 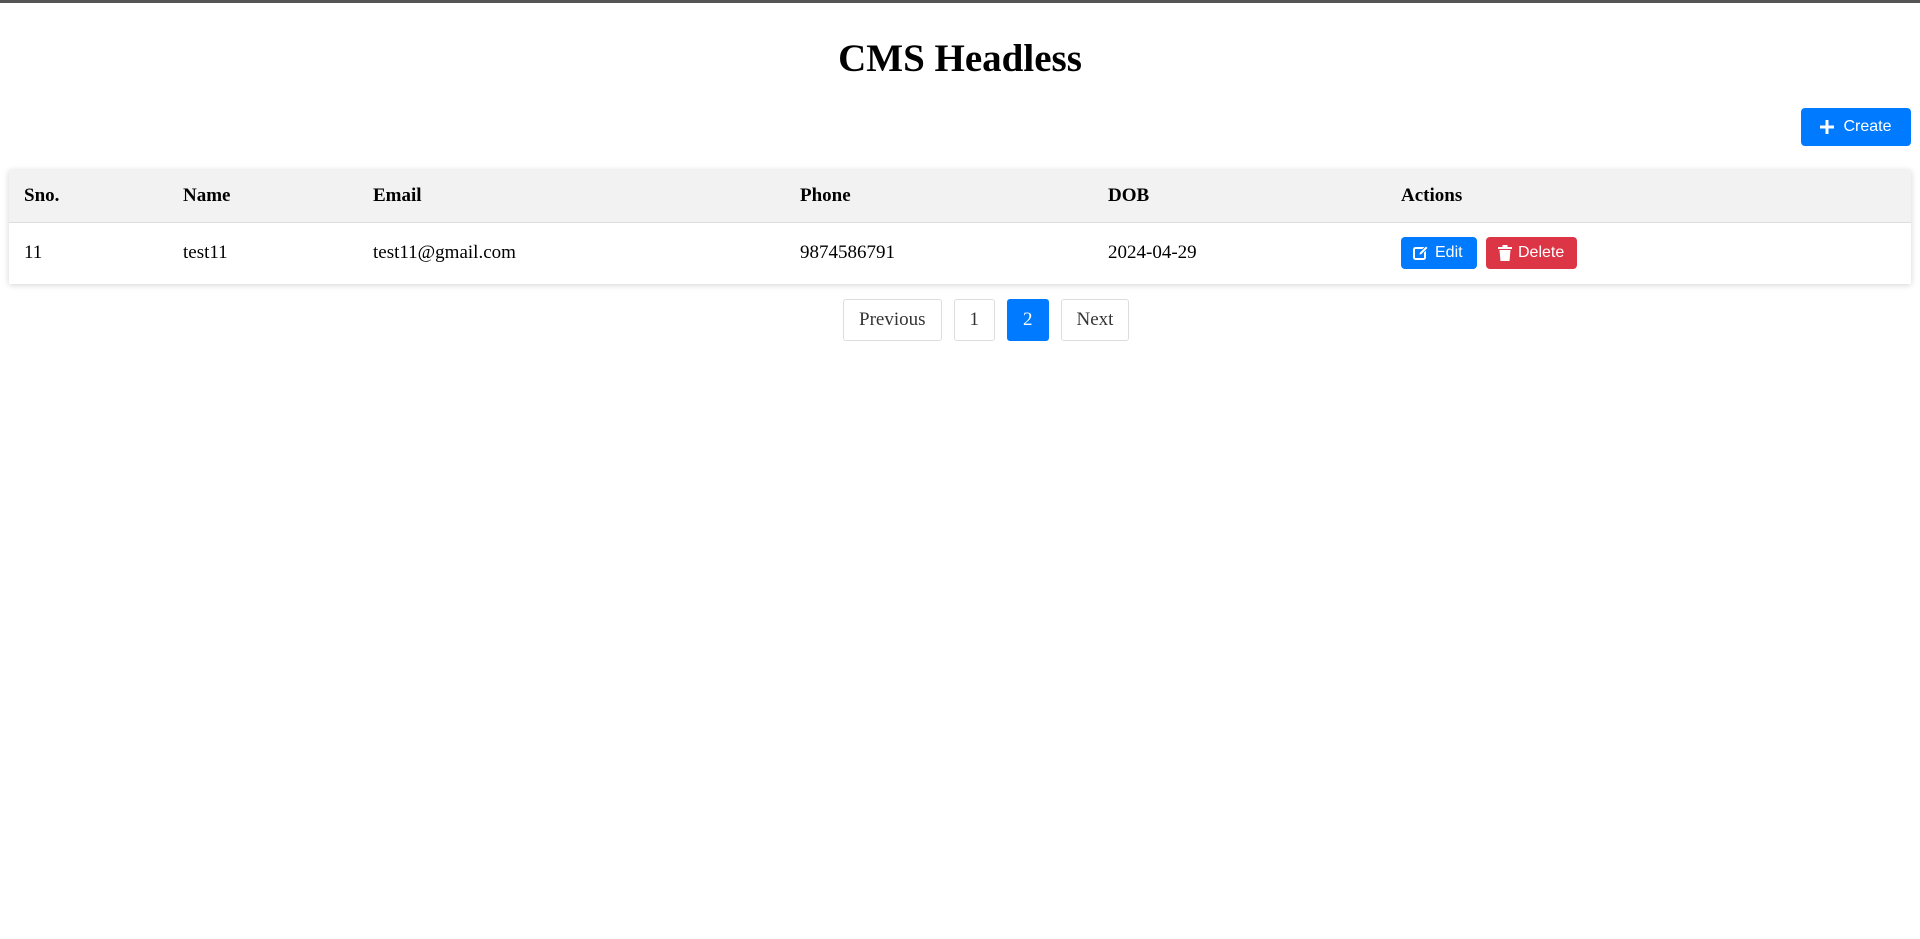 What do you see at coordinates (847, 253) in the screenshot?
I see `cell-phone: 9874586791` at bounding box center [847, 253].